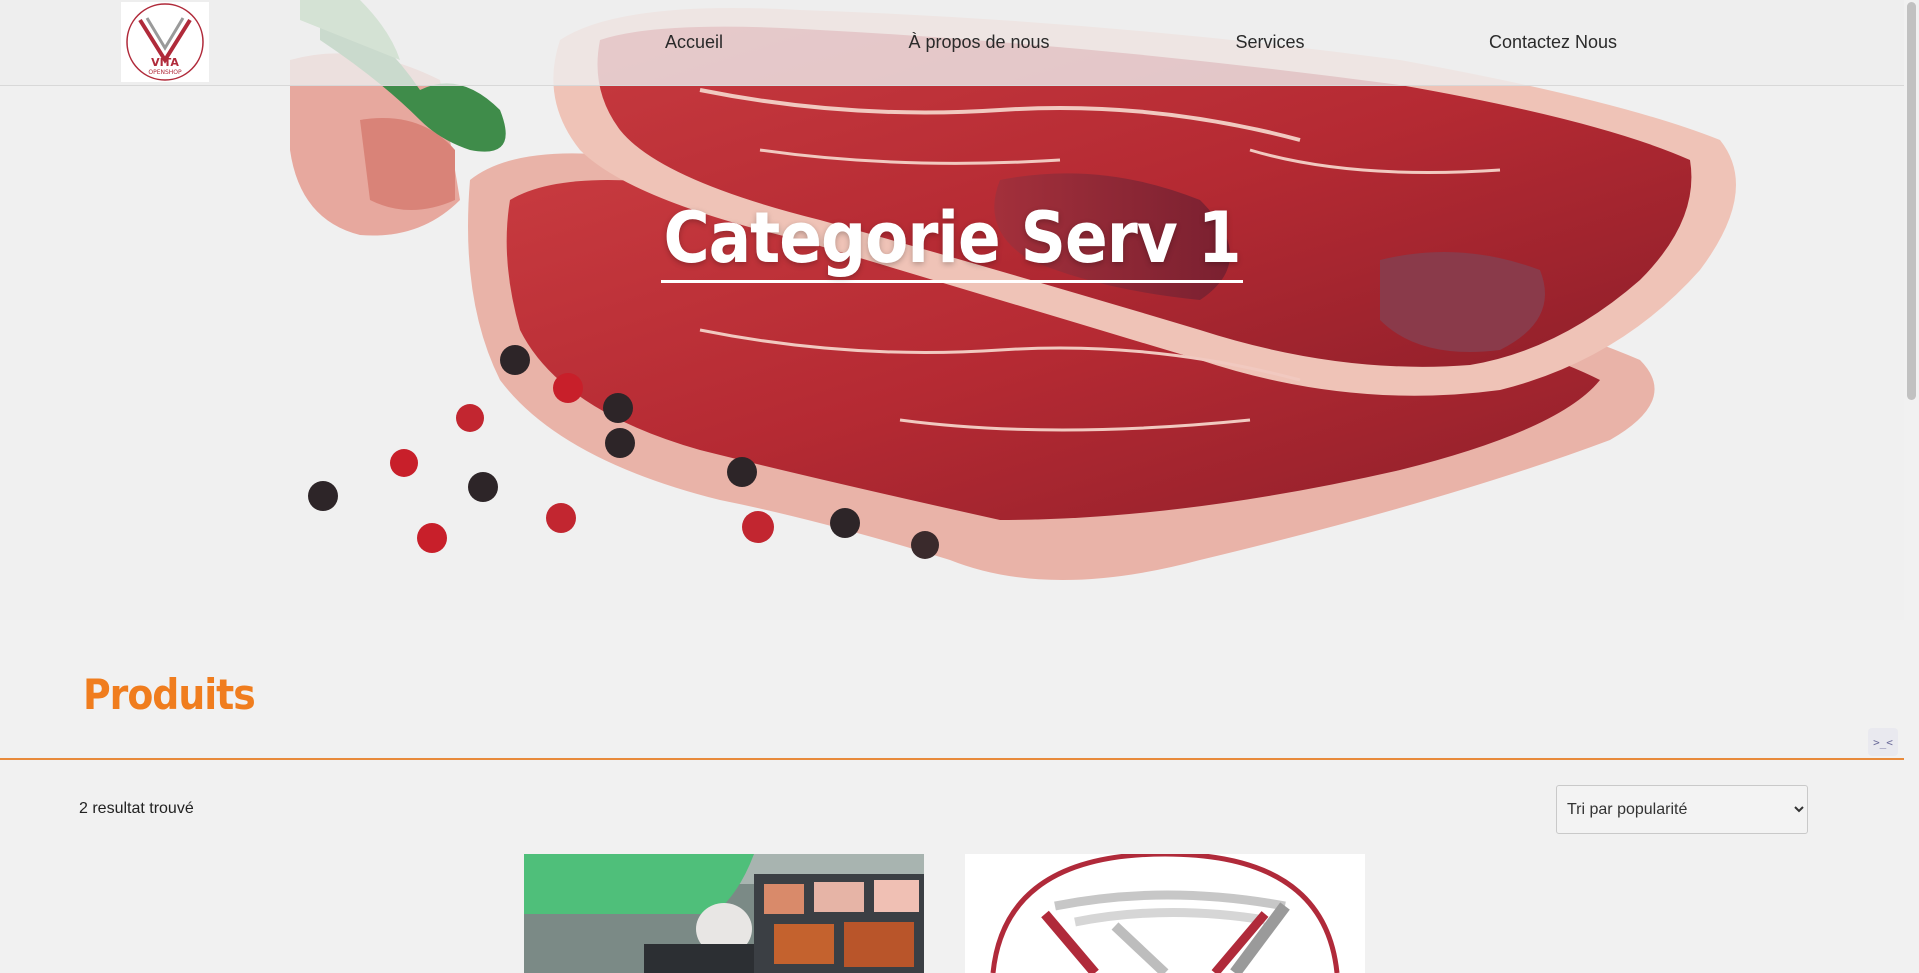 This screenshot has height=973, width=1919. Describe the element at coordinates (1682, 809) in the screenshot. I see `sort-select: Tri par popularité` at that location.